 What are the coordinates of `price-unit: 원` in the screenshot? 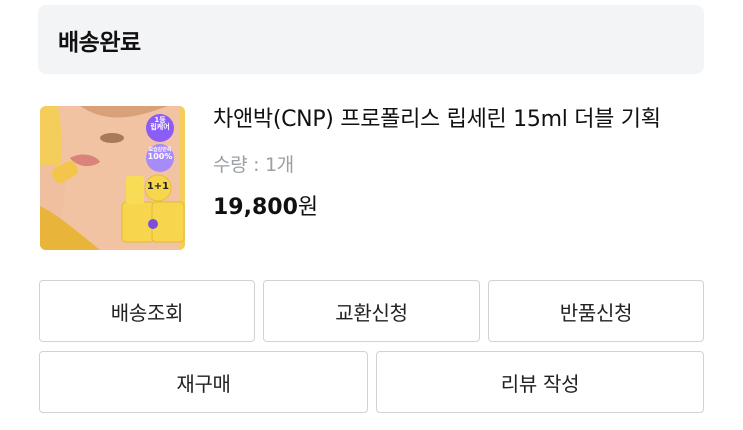 It's located at (308, 207).